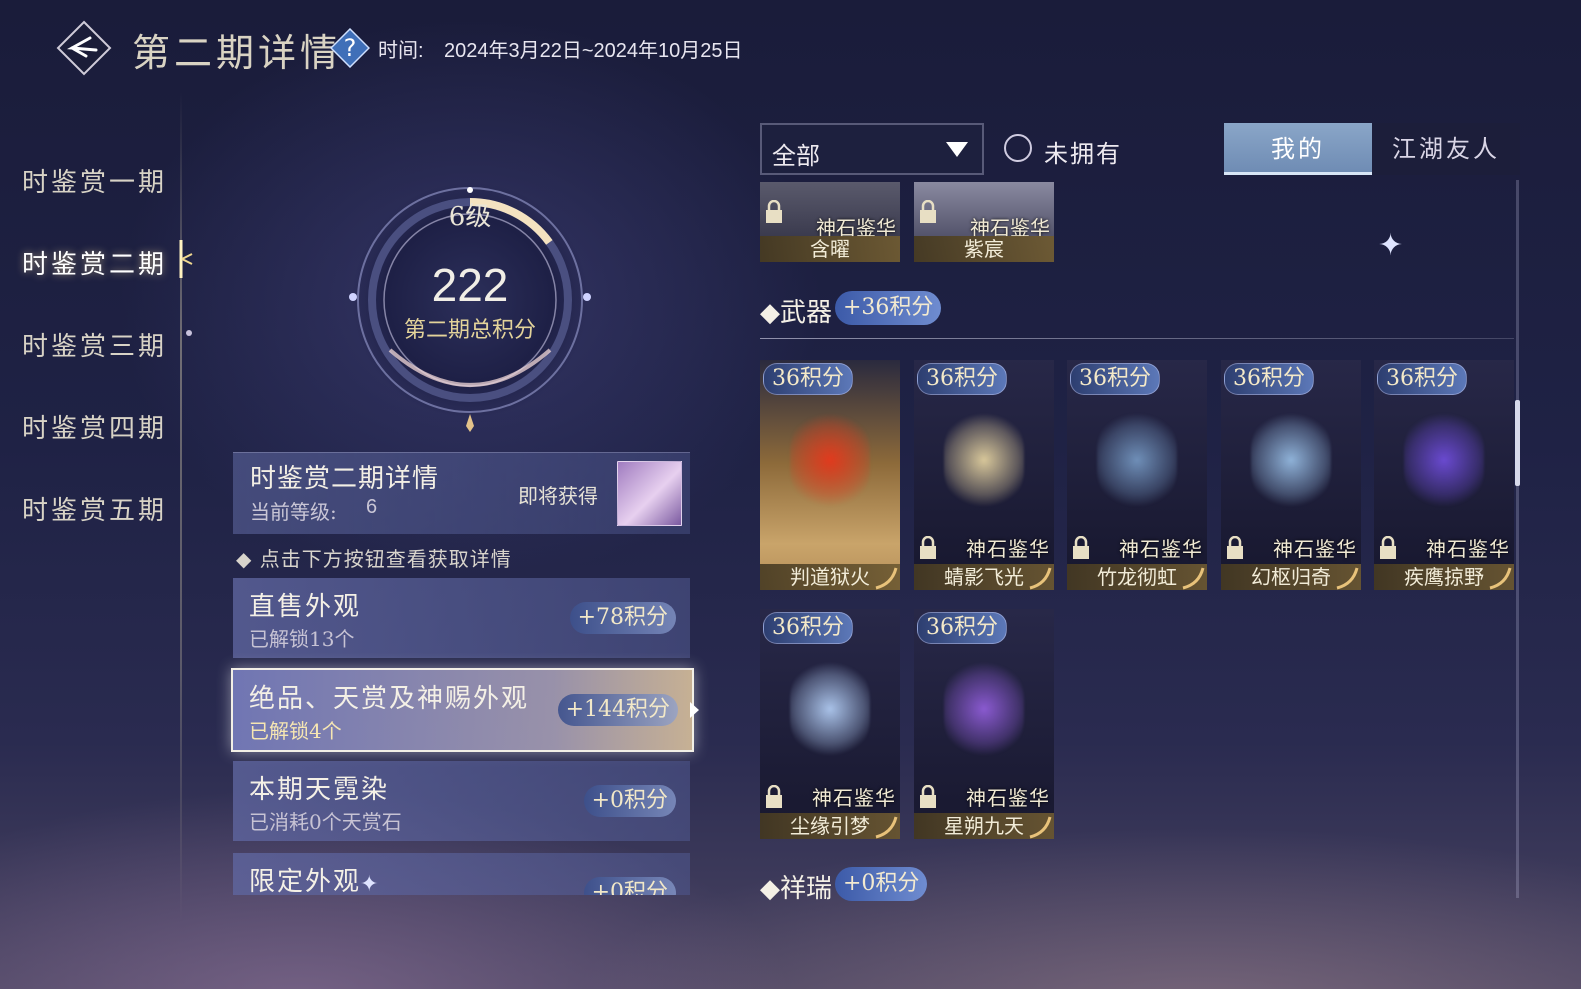 The height and width of the screenshot is (989, 1581). What do you see at coordinates (881, 884) in the screenshot?
I see `section-score-badge: +0积分` at bounding box center [881, 884].